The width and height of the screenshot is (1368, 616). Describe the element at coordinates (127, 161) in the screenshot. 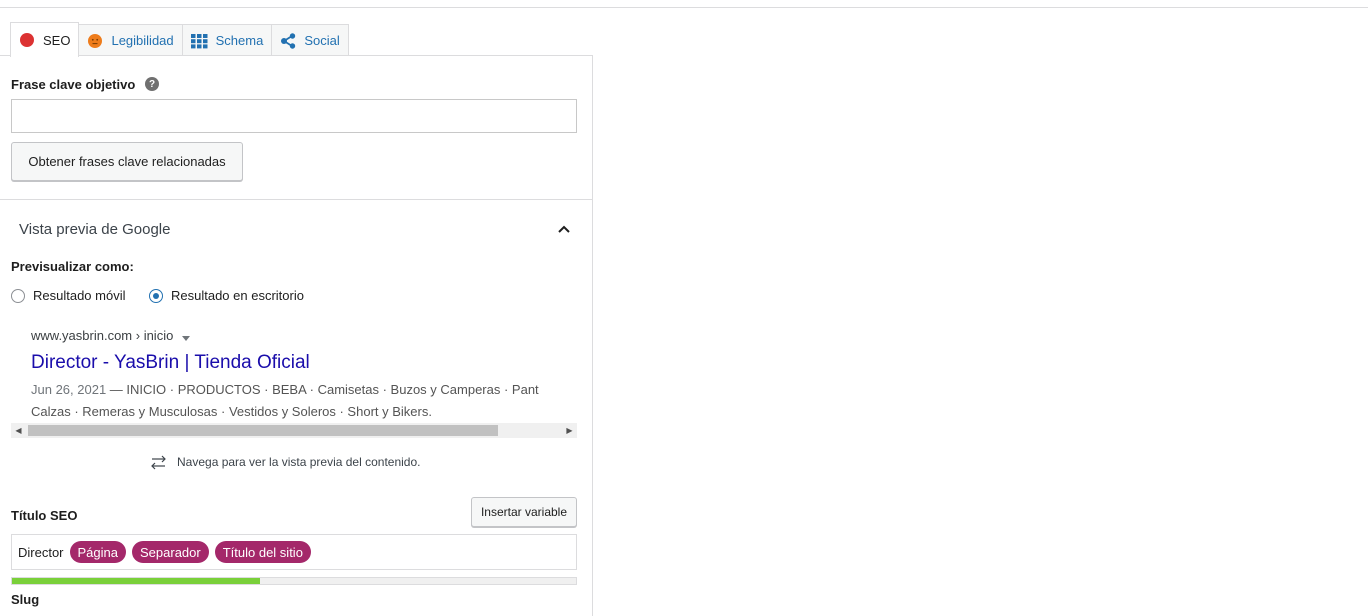

I see `related-keyphrases-button: Obtener frases clave relacionadas` at that location.